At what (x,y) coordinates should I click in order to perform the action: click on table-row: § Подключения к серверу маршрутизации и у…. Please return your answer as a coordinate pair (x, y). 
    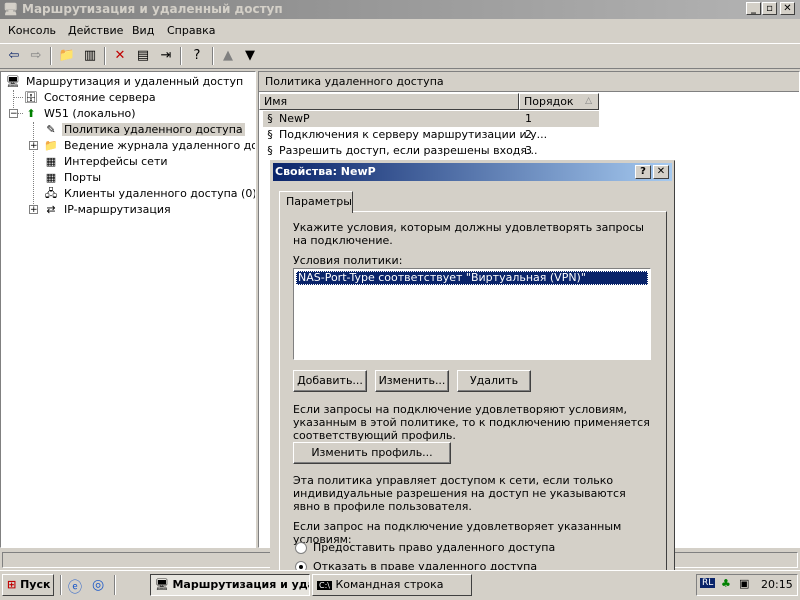
    Looking at the image, I should click on (431, 135).